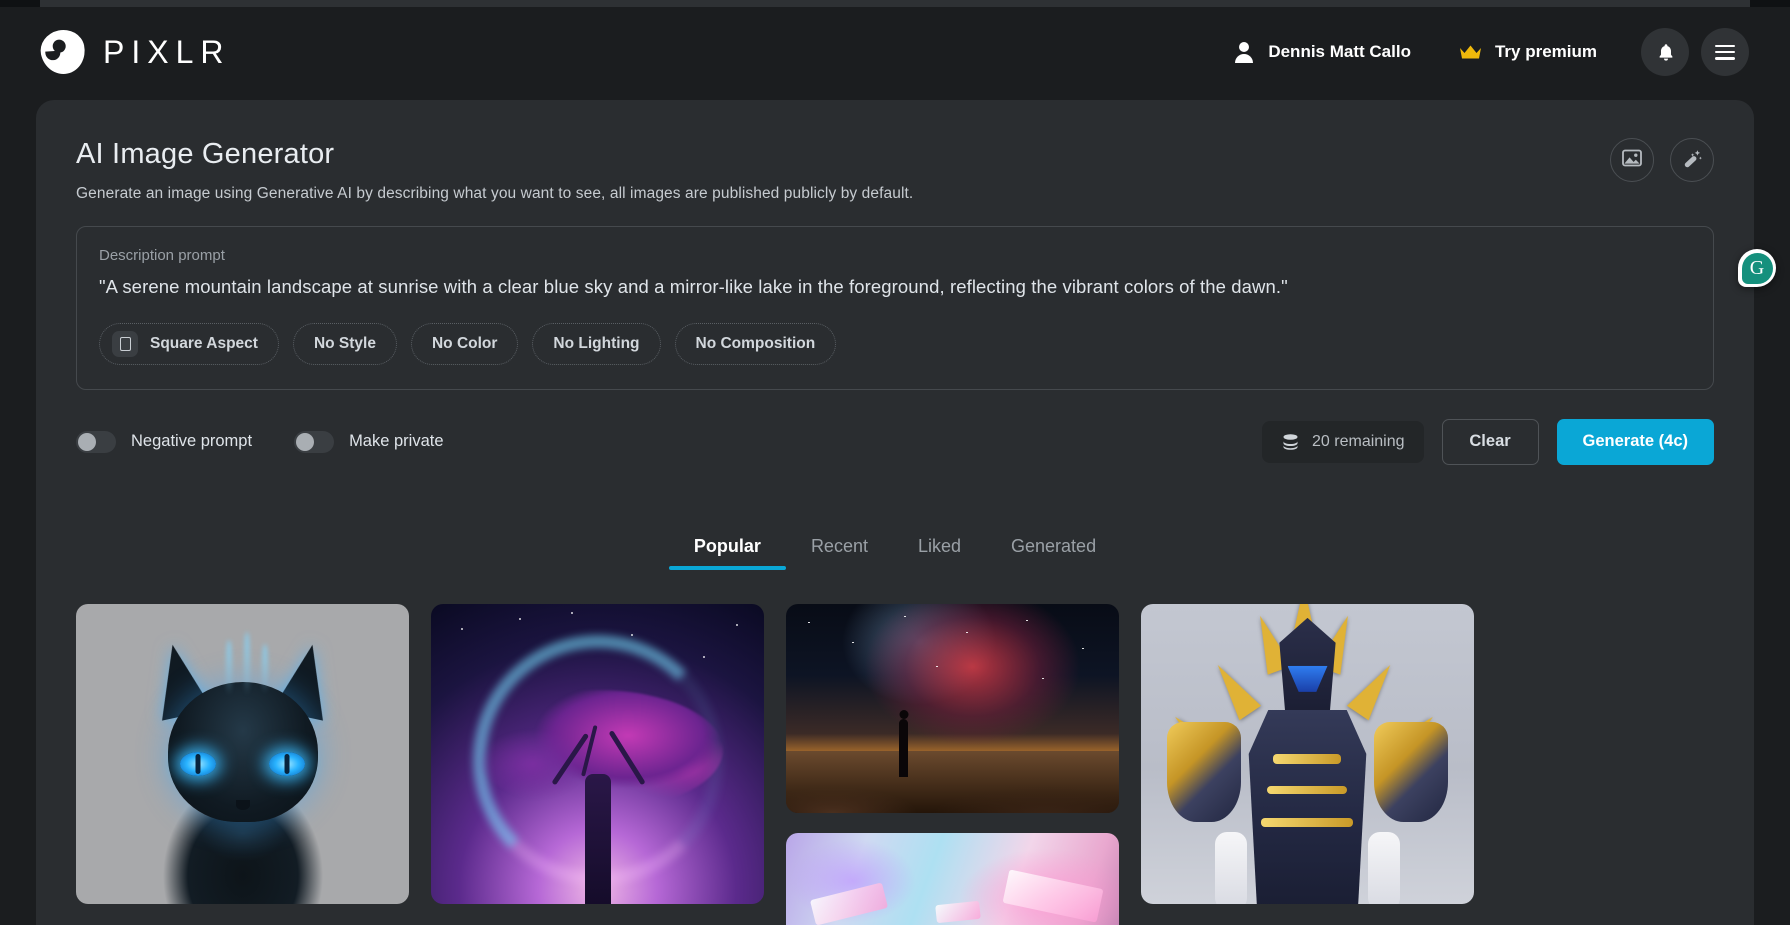 This screenshot has width=1790, height=925. I want to click on clear-button: Clear, so click(1490, 441).